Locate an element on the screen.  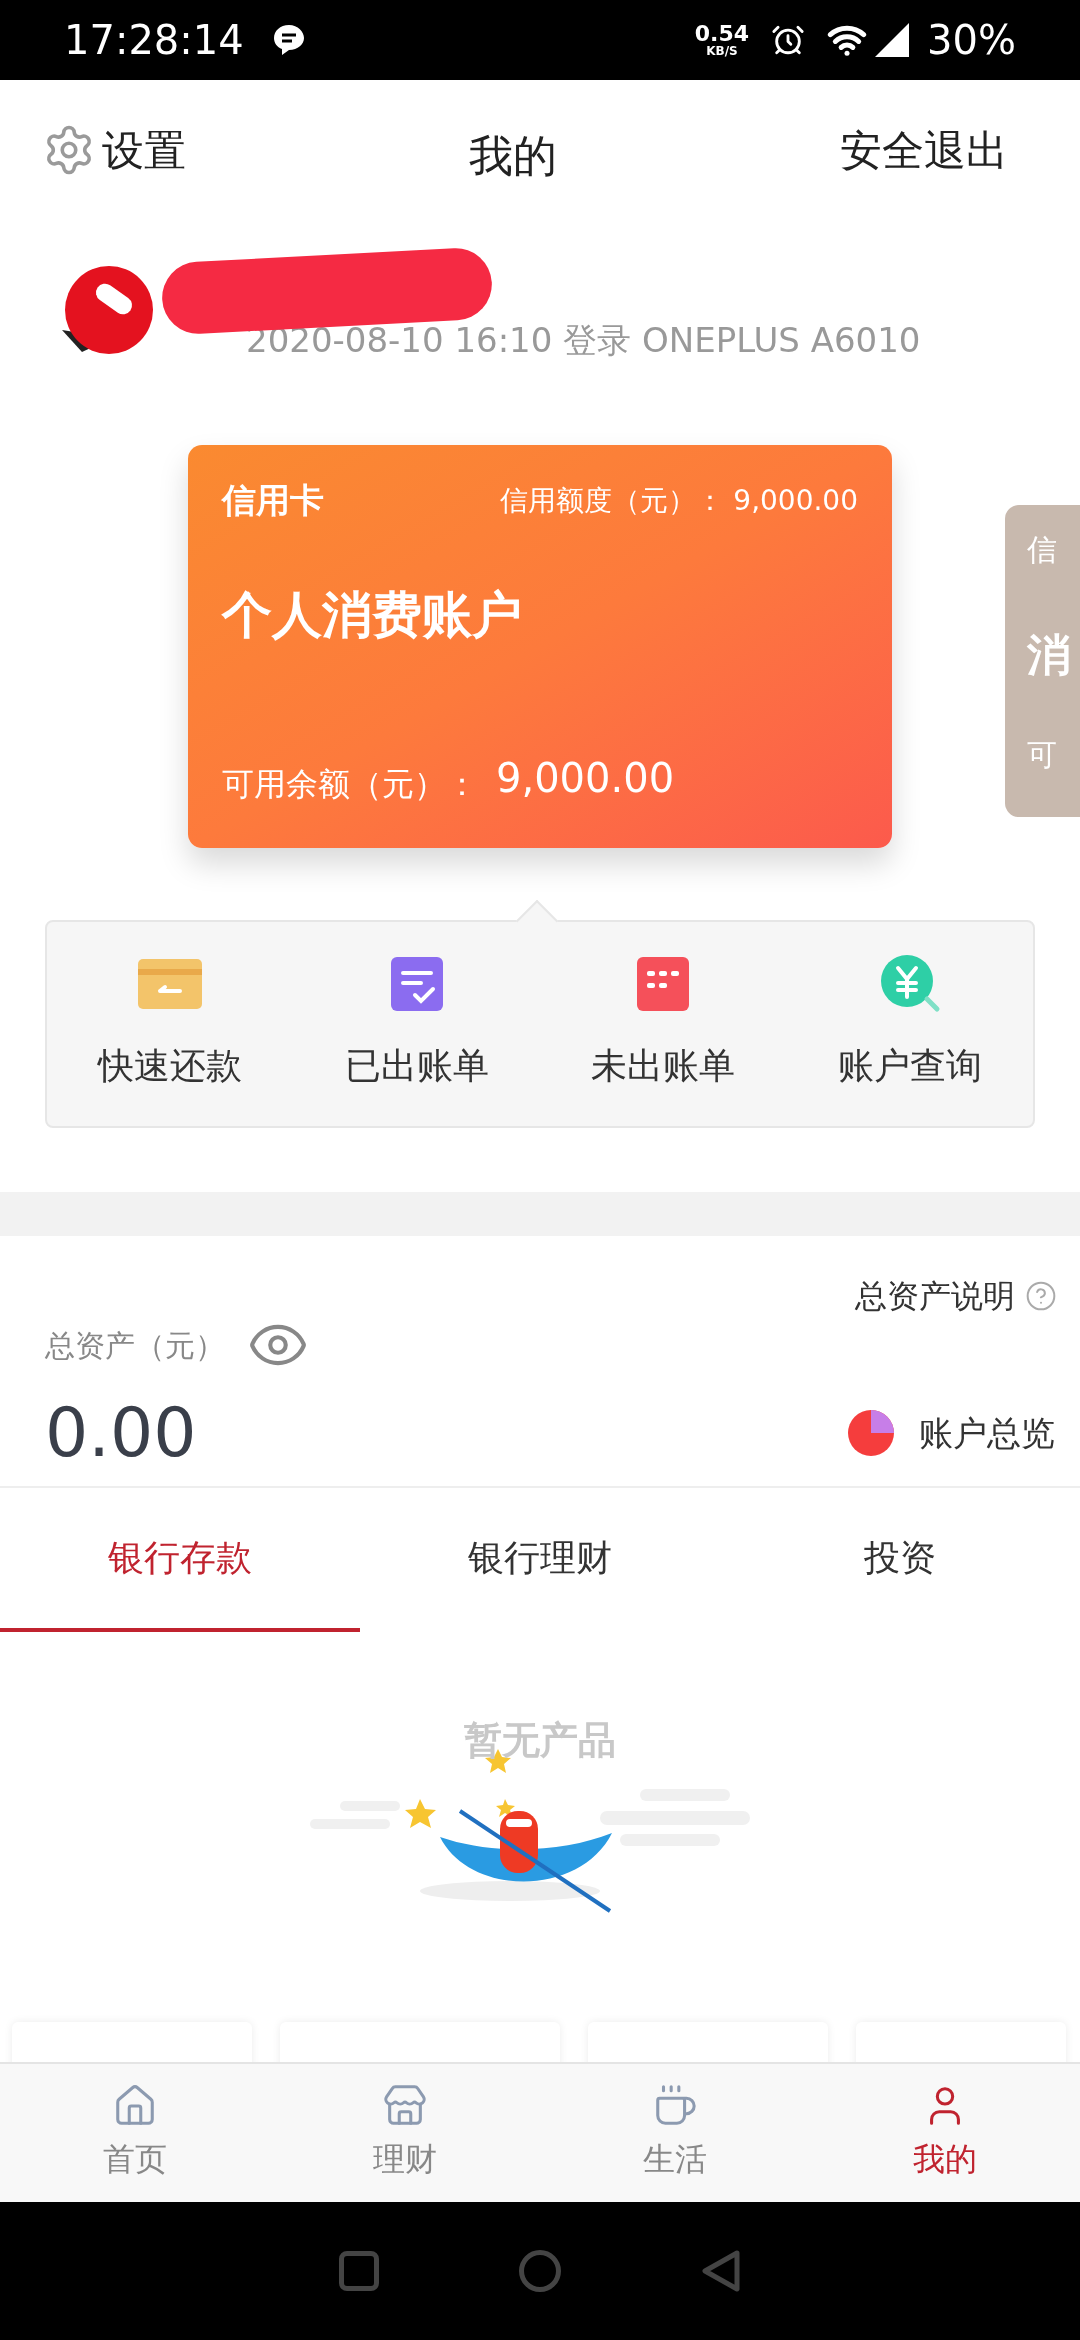
credit-limit: 信用额度（元）： 9,000.00 is located at coordinates (679, 500).